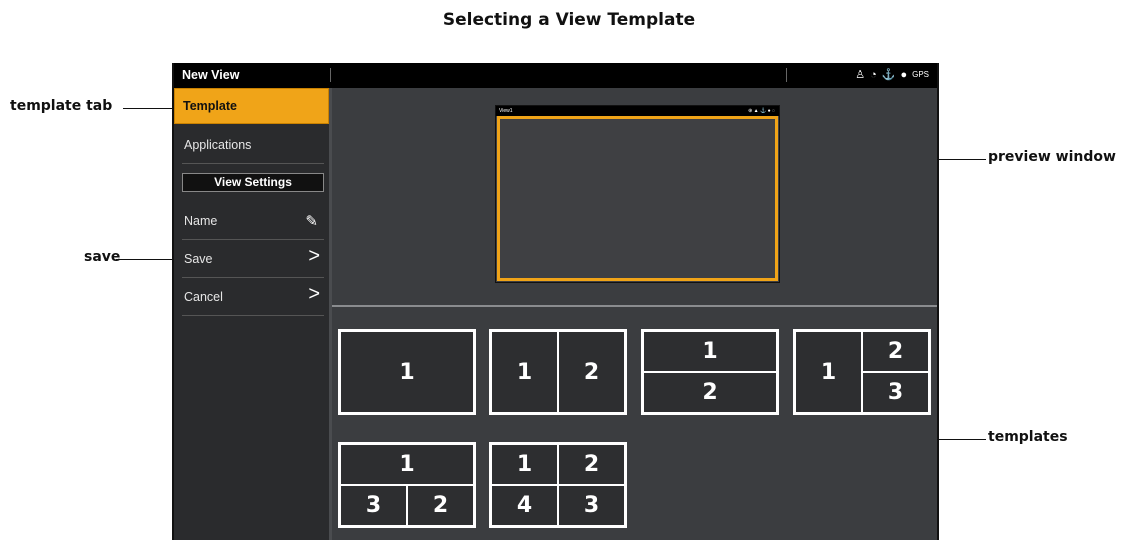 The height and width of the screenshot is (540, 1138). Describe the element at coordinates (860, 75) in the screenshot. I see `person-icon: ♙` at that location.